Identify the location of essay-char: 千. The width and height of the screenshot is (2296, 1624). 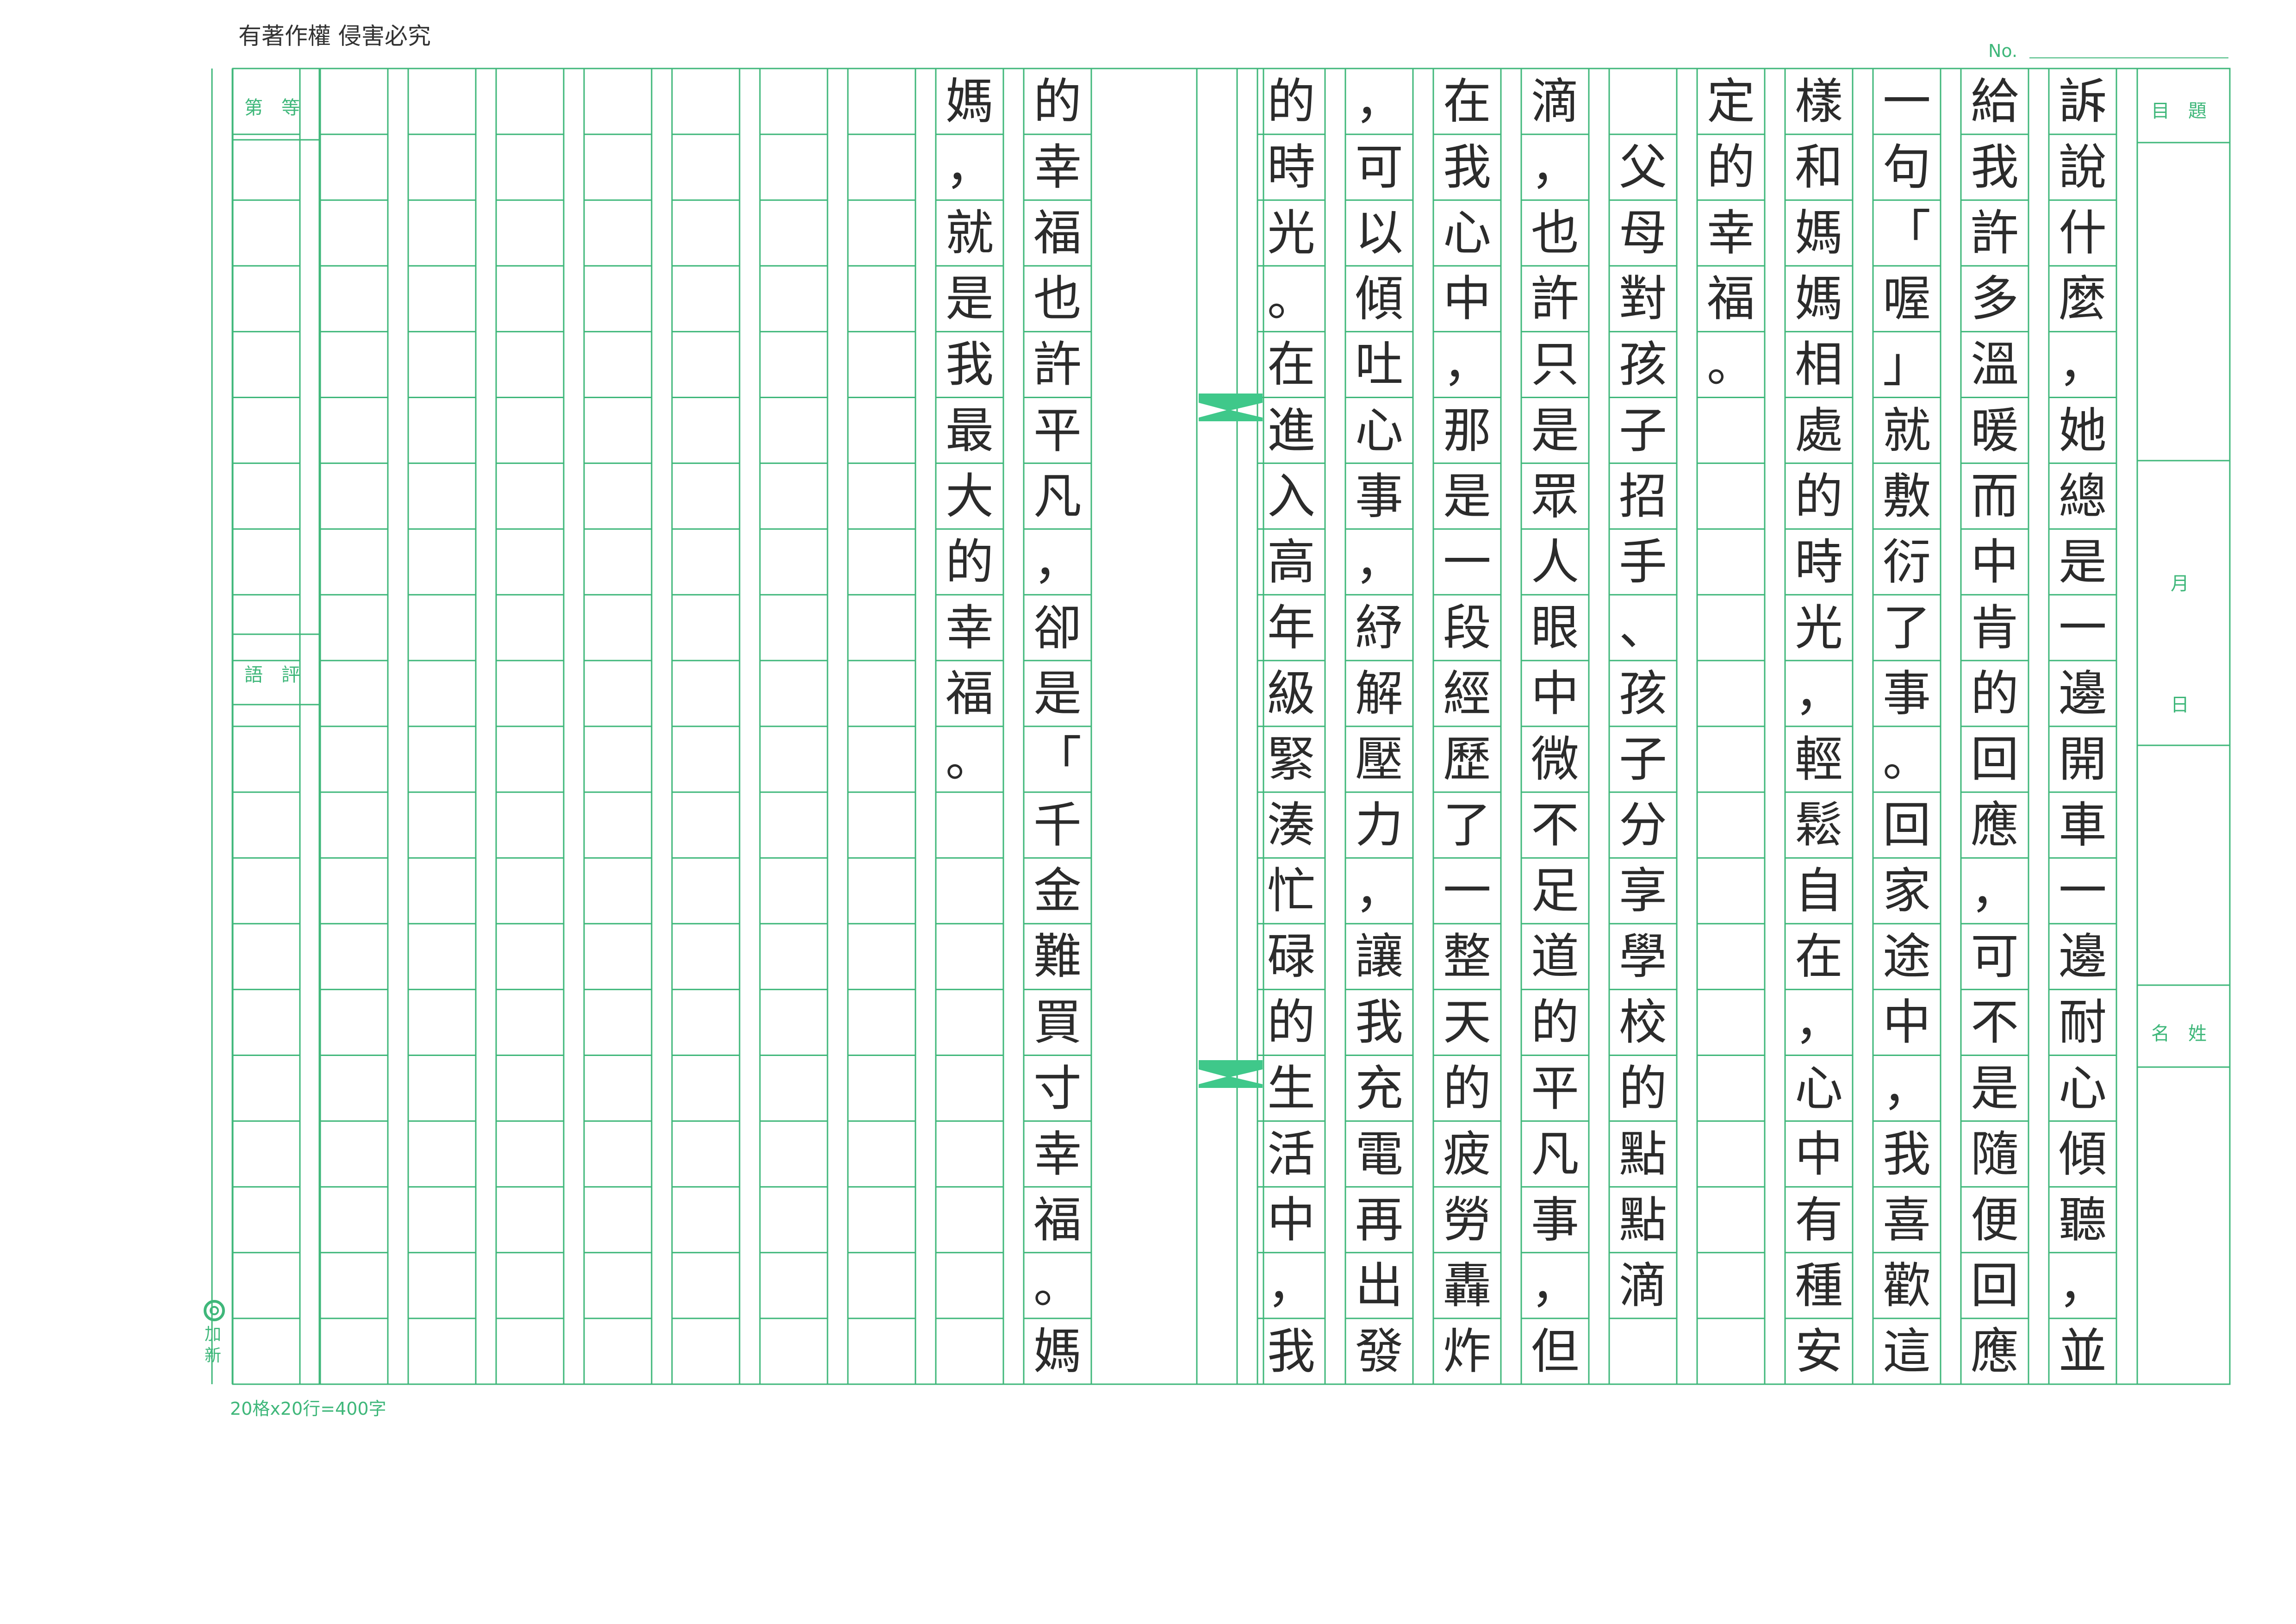
(1057, 825).